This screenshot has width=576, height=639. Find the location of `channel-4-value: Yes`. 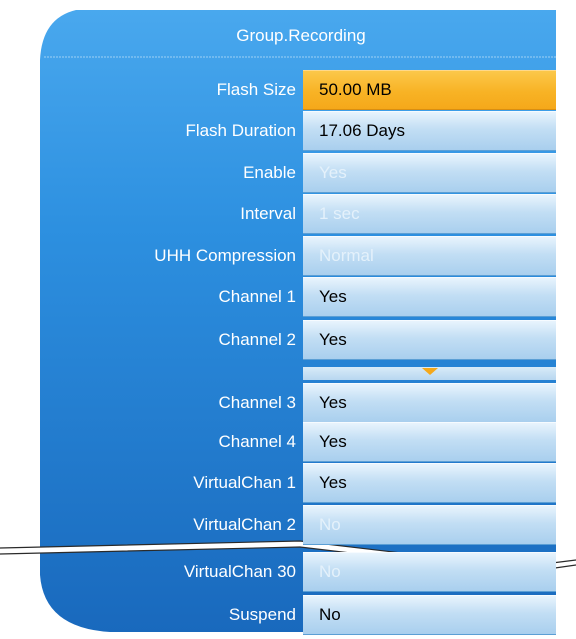

channel-4-value: Yes is located at coordinates (429, 442).